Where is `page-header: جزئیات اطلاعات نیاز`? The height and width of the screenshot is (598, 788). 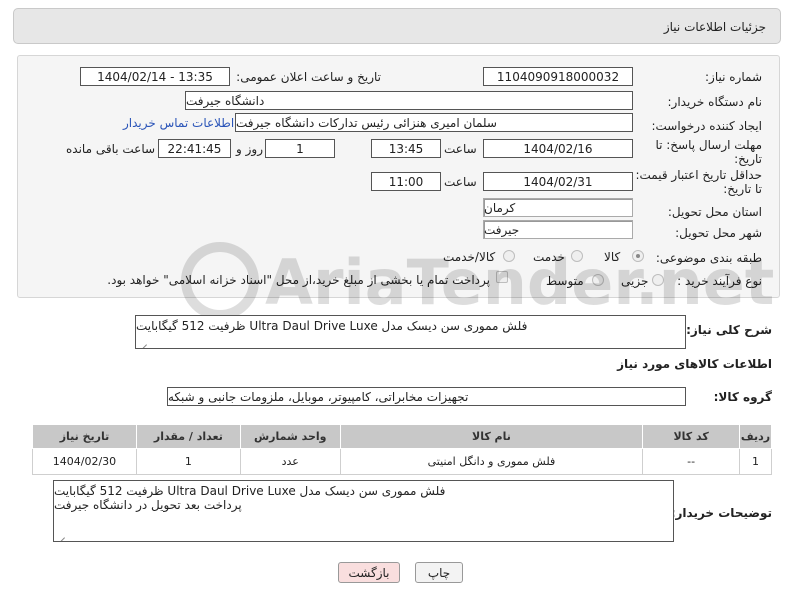
page-header: جزئیات اطلاعات نیاز is located at coordinates (397, 26).